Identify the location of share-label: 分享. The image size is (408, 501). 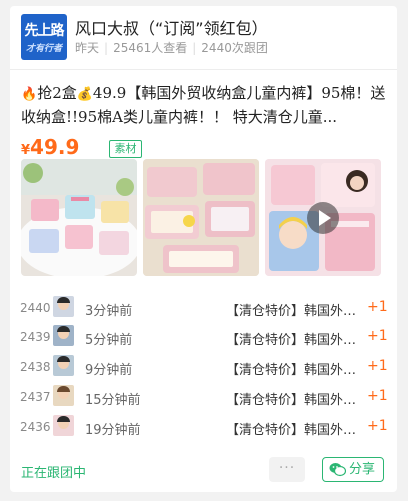
(362, 469).